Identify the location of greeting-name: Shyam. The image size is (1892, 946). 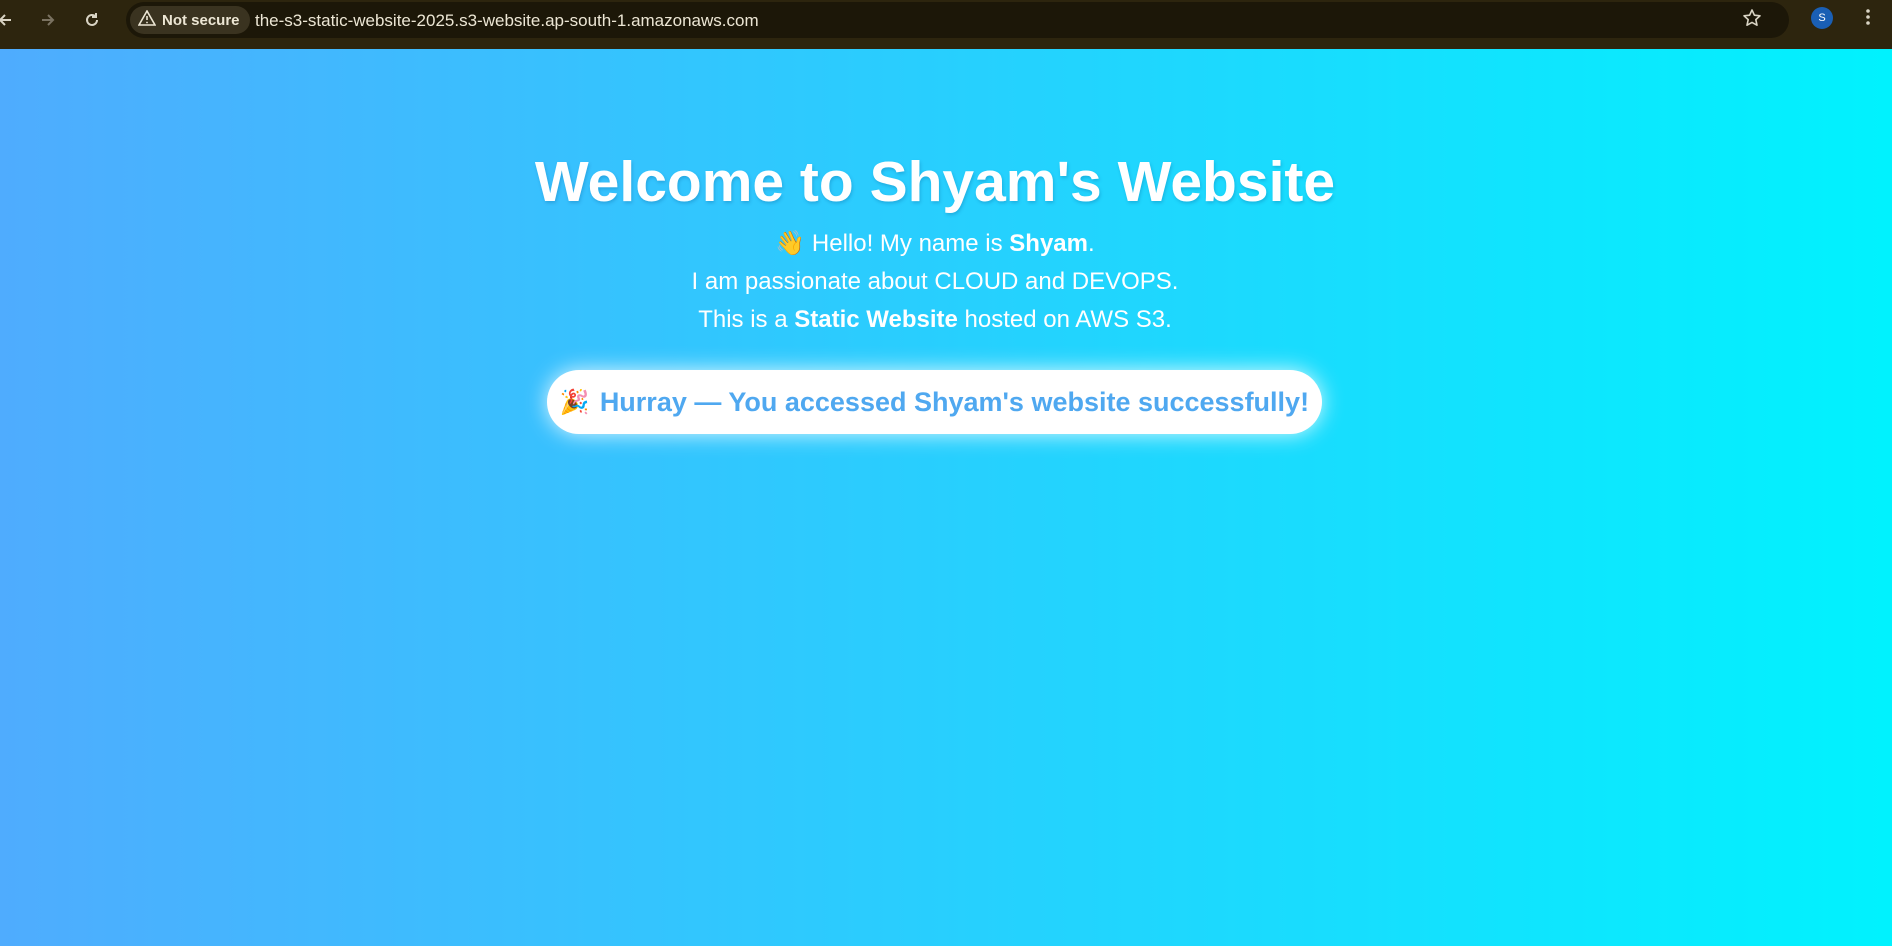
(1048, 243).